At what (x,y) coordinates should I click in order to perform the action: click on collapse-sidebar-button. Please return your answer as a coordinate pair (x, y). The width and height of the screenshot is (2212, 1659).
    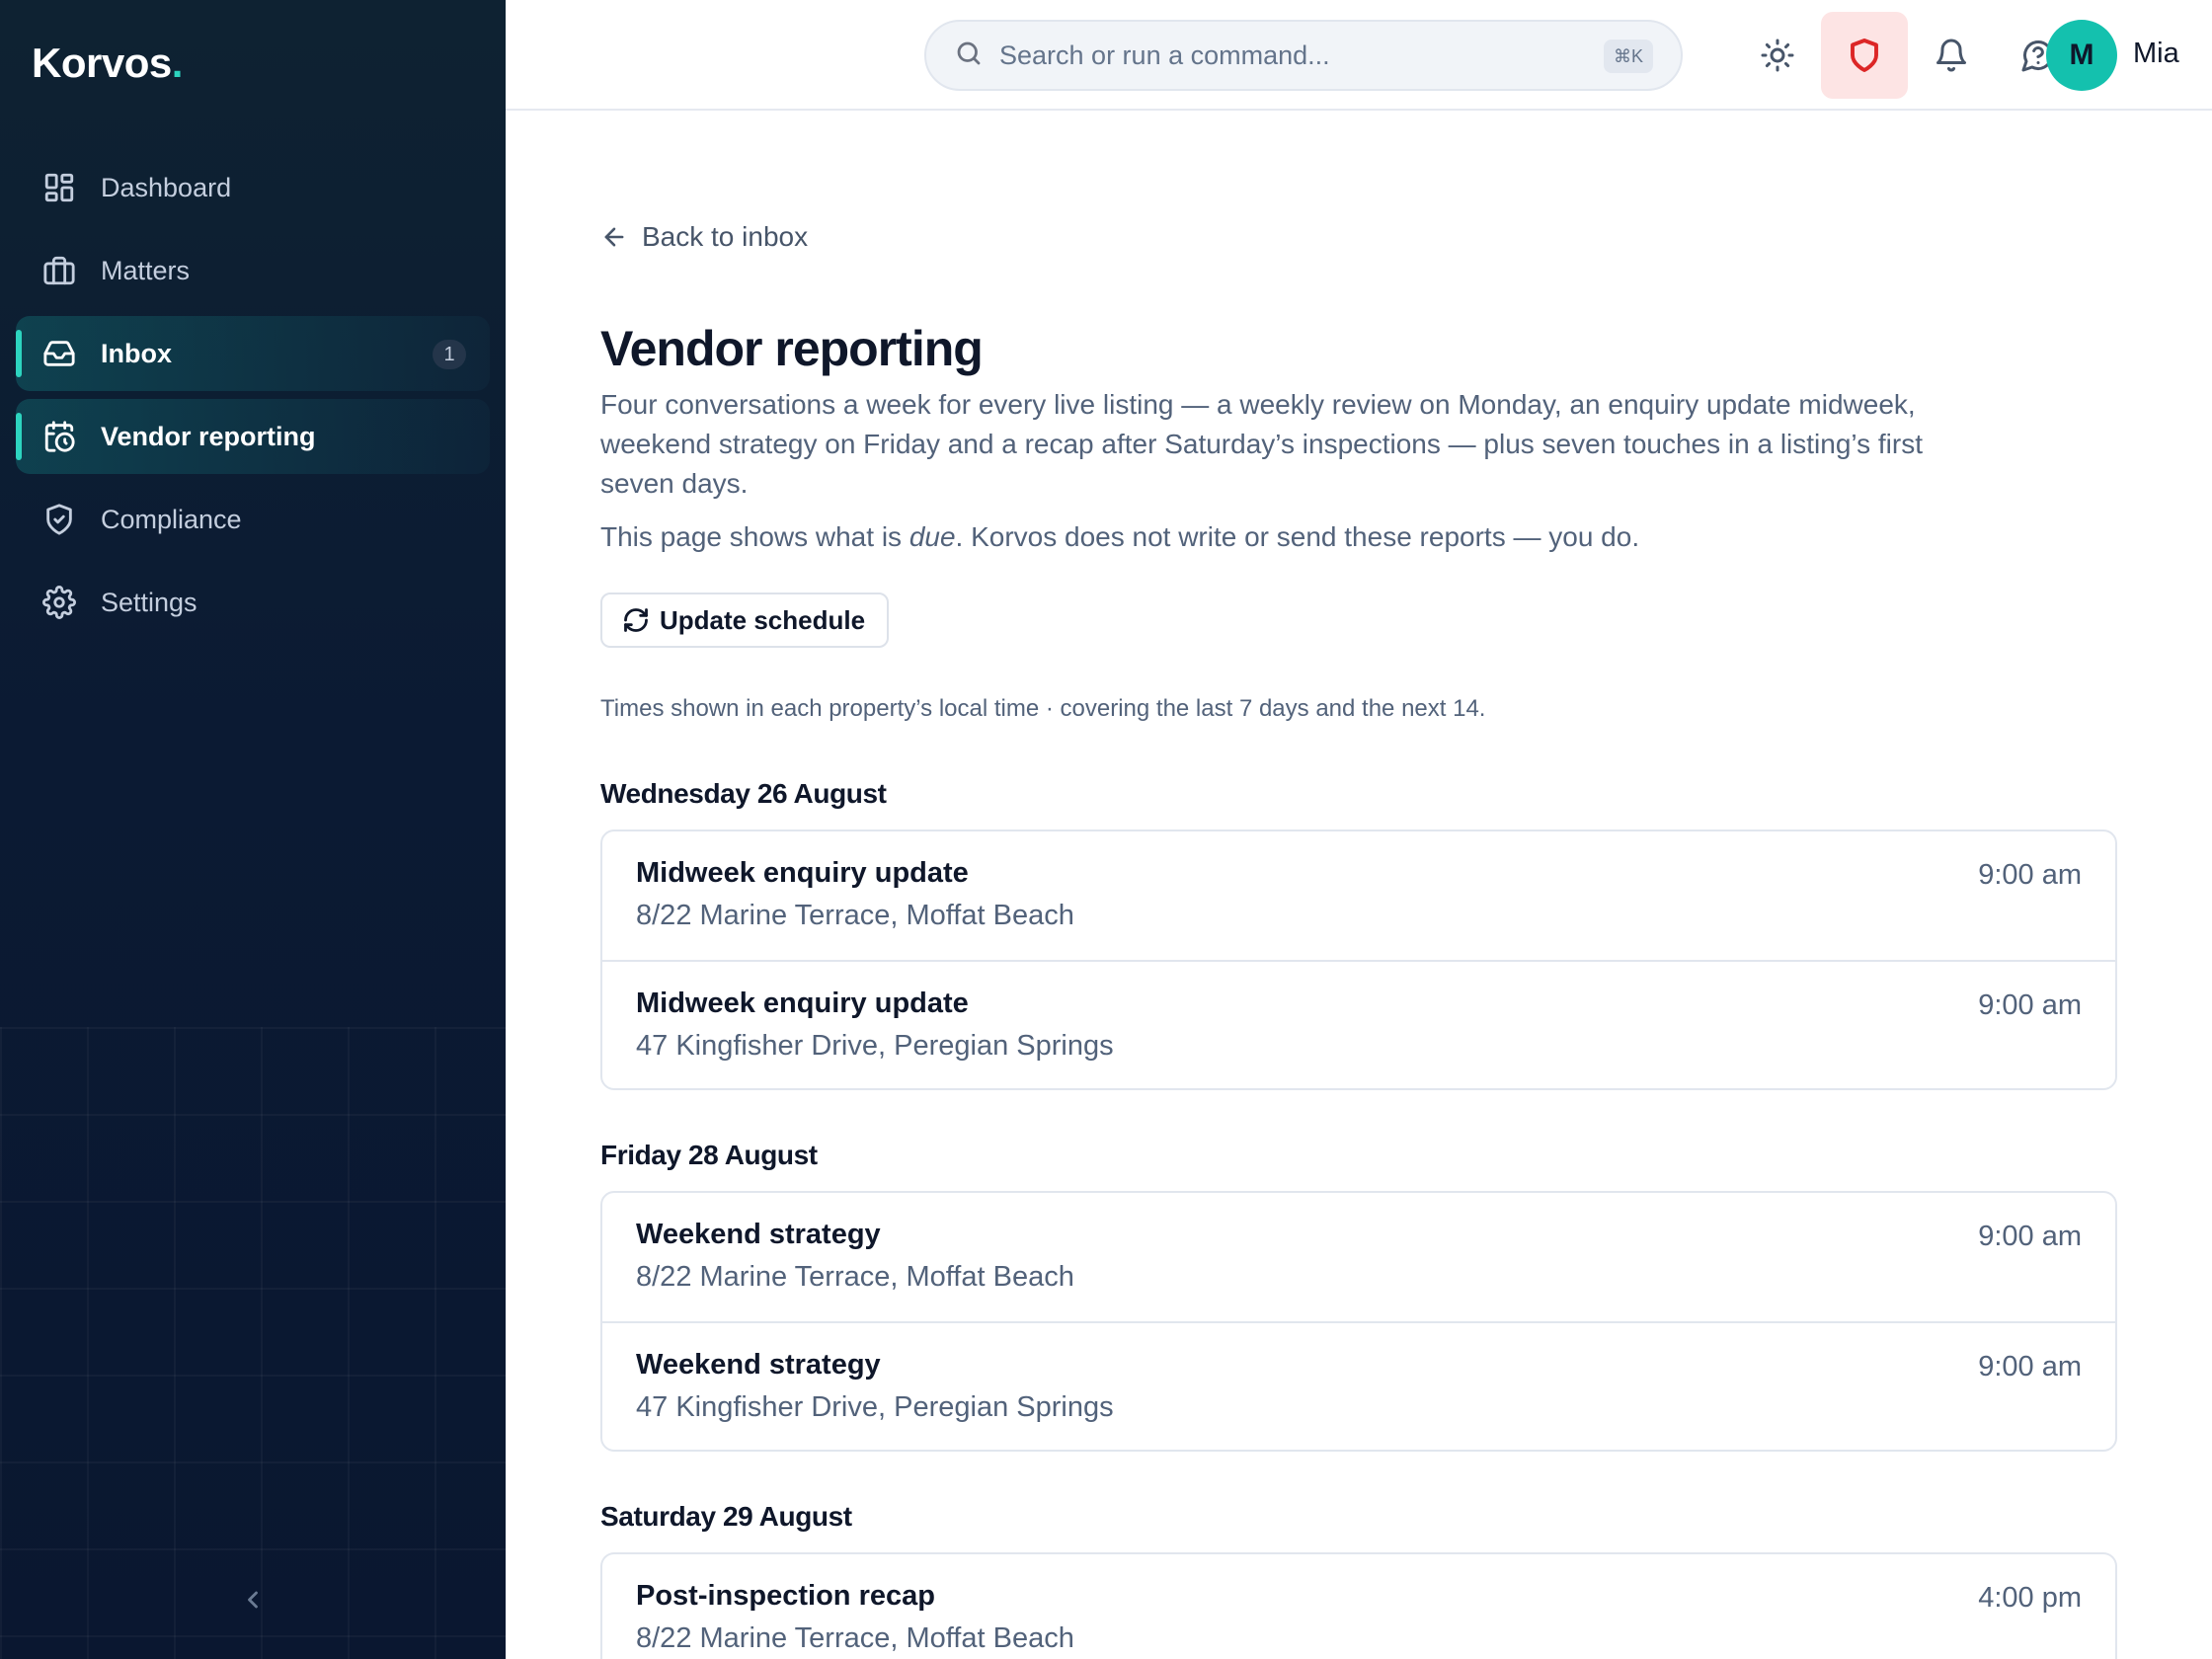
    Looking at the image, I should click on (253, 1600).